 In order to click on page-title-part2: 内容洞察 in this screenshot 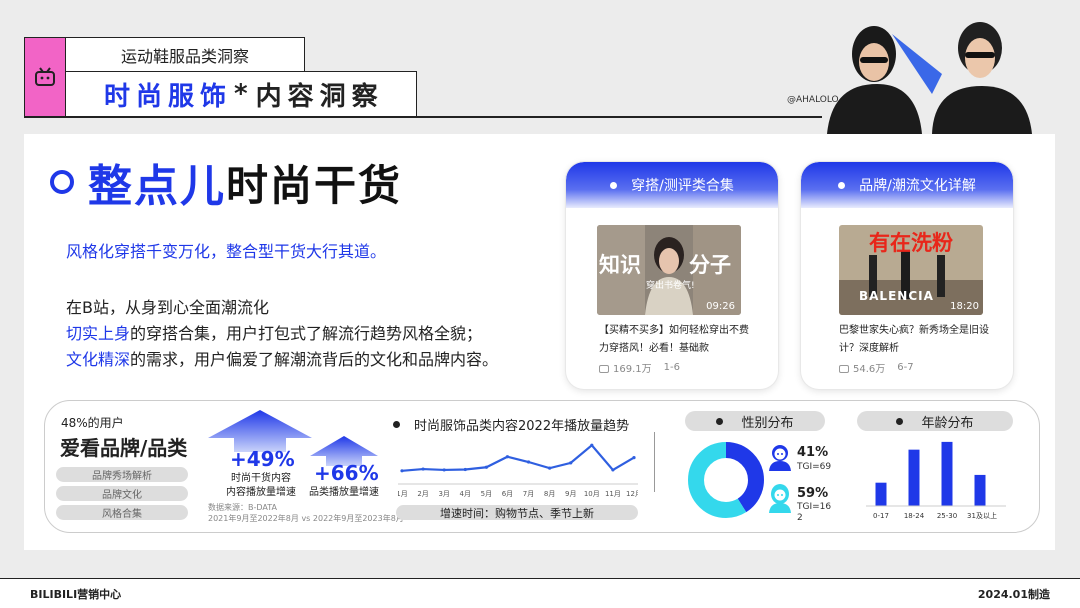, I will do `click(319, 96)`.